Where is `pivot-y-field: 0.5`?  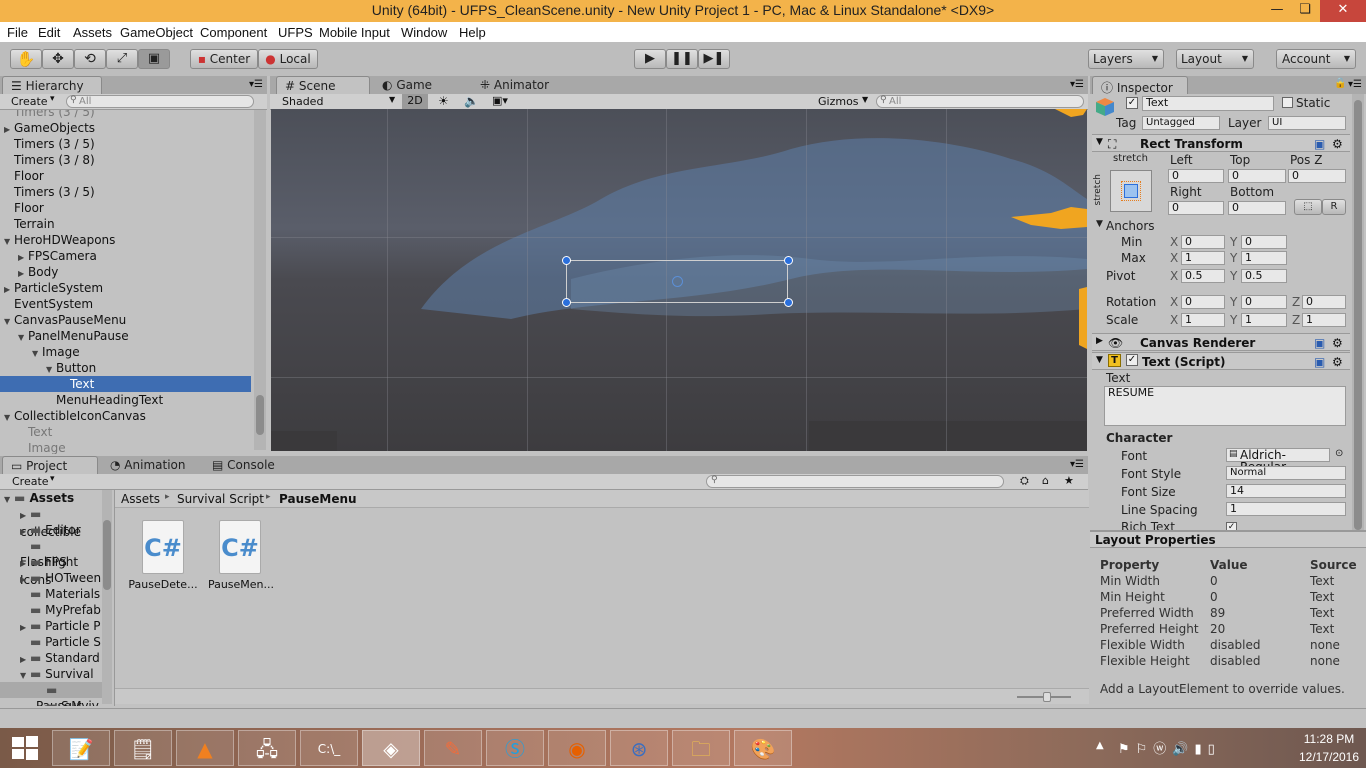 pivot-y-field: 0.5 is located at coordinates (1264, 276).